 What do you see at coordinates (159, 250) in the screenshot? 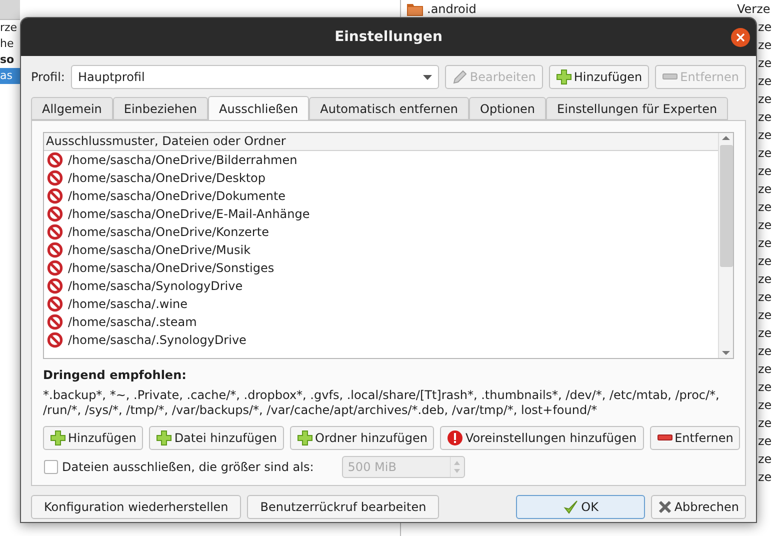
I see `list-item: /home/sascha/OneDrive/Musik` at bounding box center [159, 250].